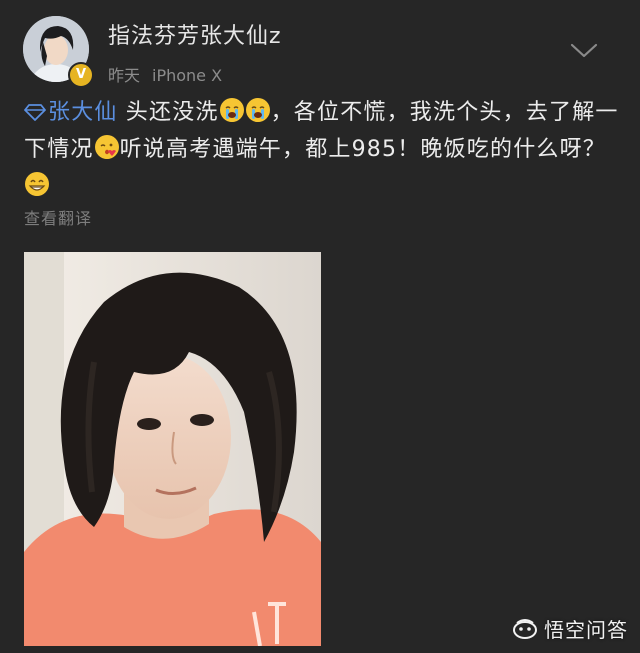 The height and width of the screenshot is (653, 640). Describe the element at coordinates (187, 75) in the screenshot. I see `post-device: iPhone X` at that location.